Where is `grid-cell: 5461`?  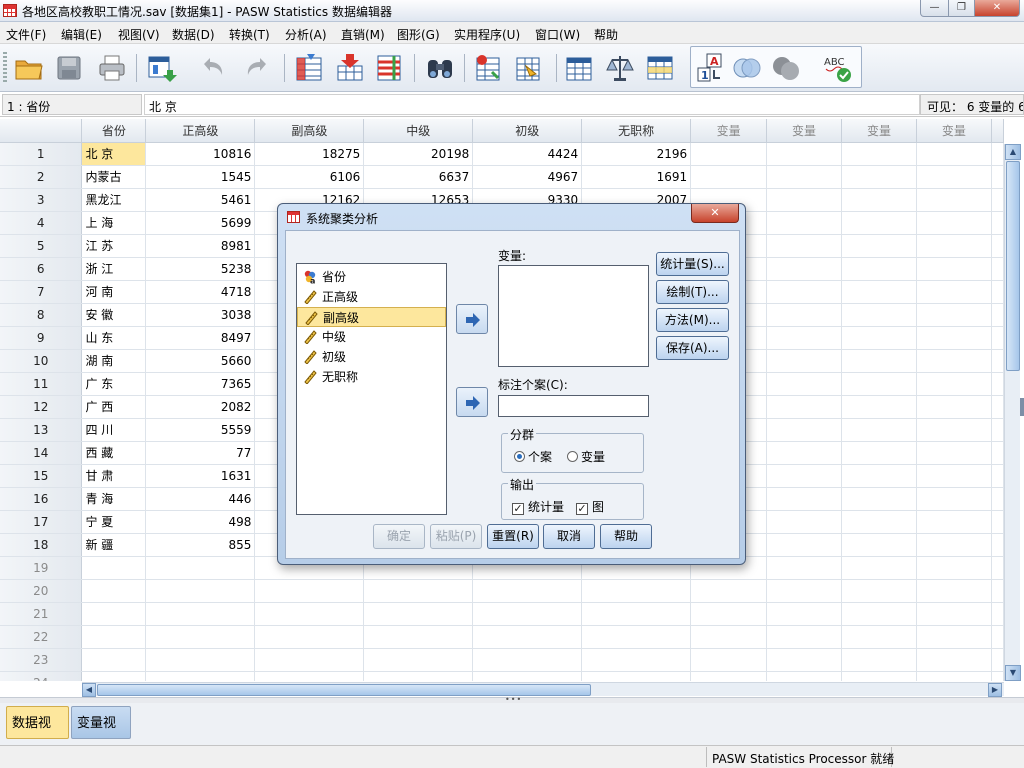 grid-cell: 5461 is located at coordinates (200, 200).